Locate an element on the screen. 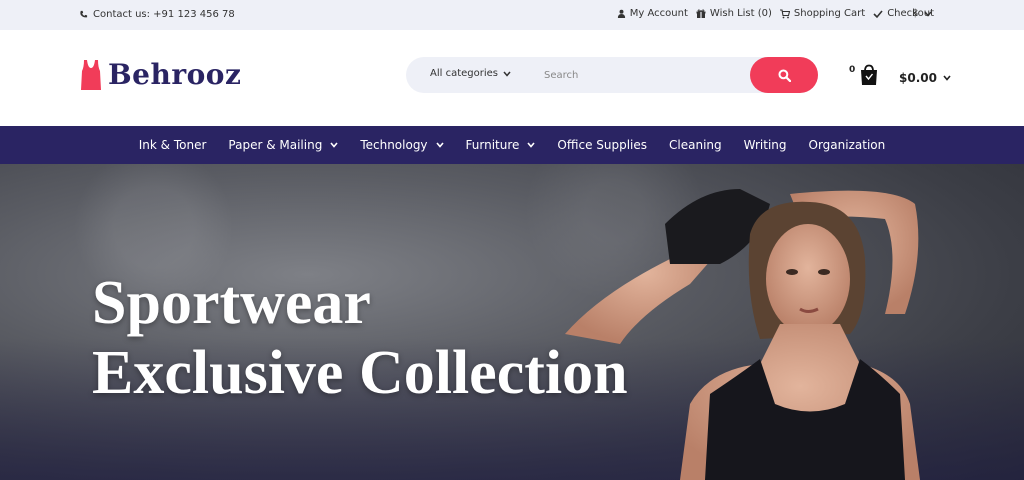  search-bar: All categories is located at coordinates (612, 75).